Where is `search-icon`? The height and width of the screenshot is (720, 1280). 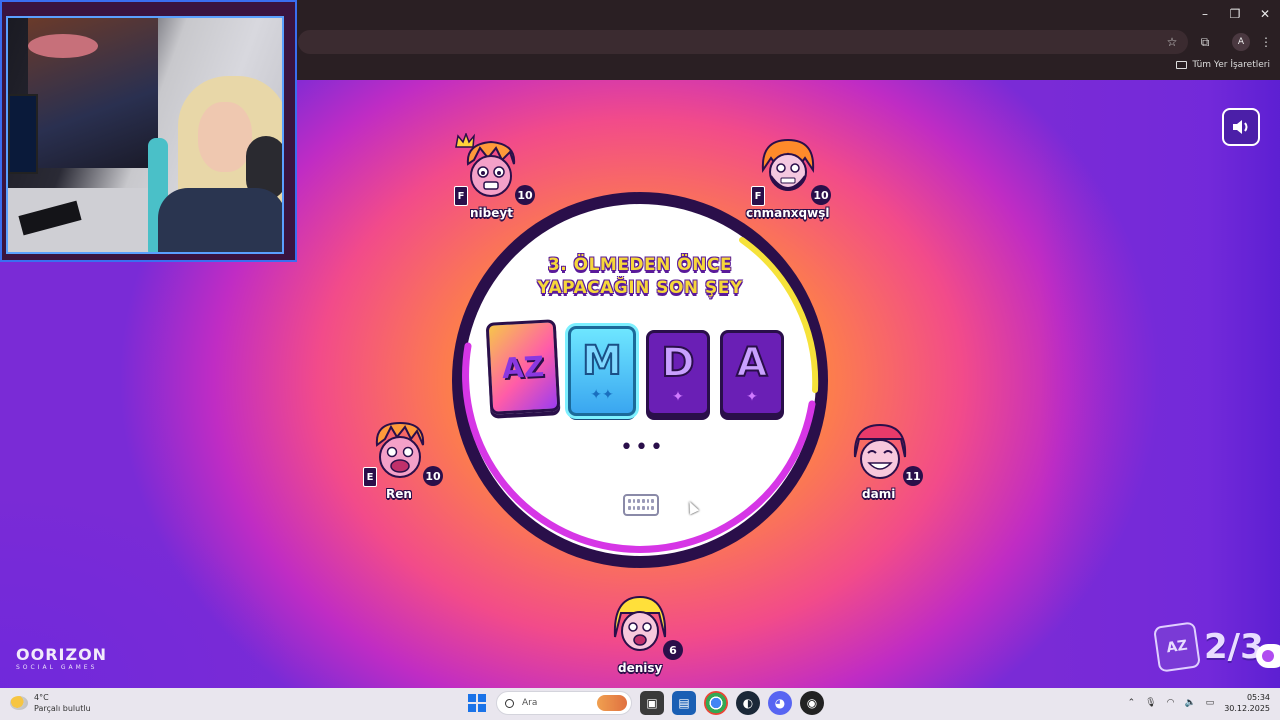
search-icon is located at coordinates (509, 703).